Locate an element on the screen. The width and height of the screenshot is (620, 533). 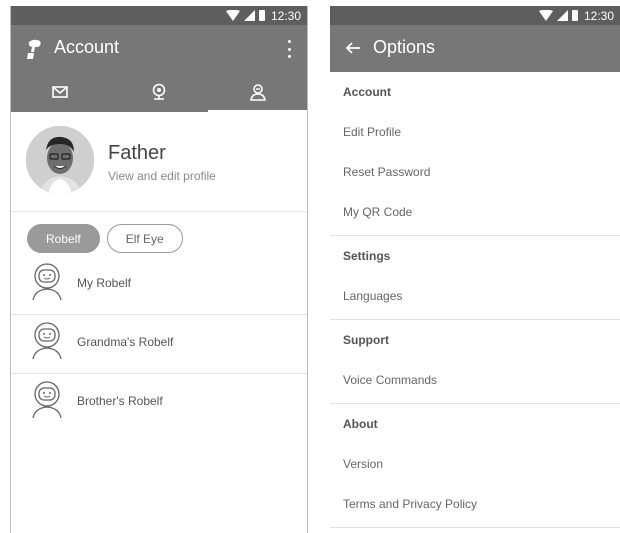
tab-camera is located at coordinates (159, 92).